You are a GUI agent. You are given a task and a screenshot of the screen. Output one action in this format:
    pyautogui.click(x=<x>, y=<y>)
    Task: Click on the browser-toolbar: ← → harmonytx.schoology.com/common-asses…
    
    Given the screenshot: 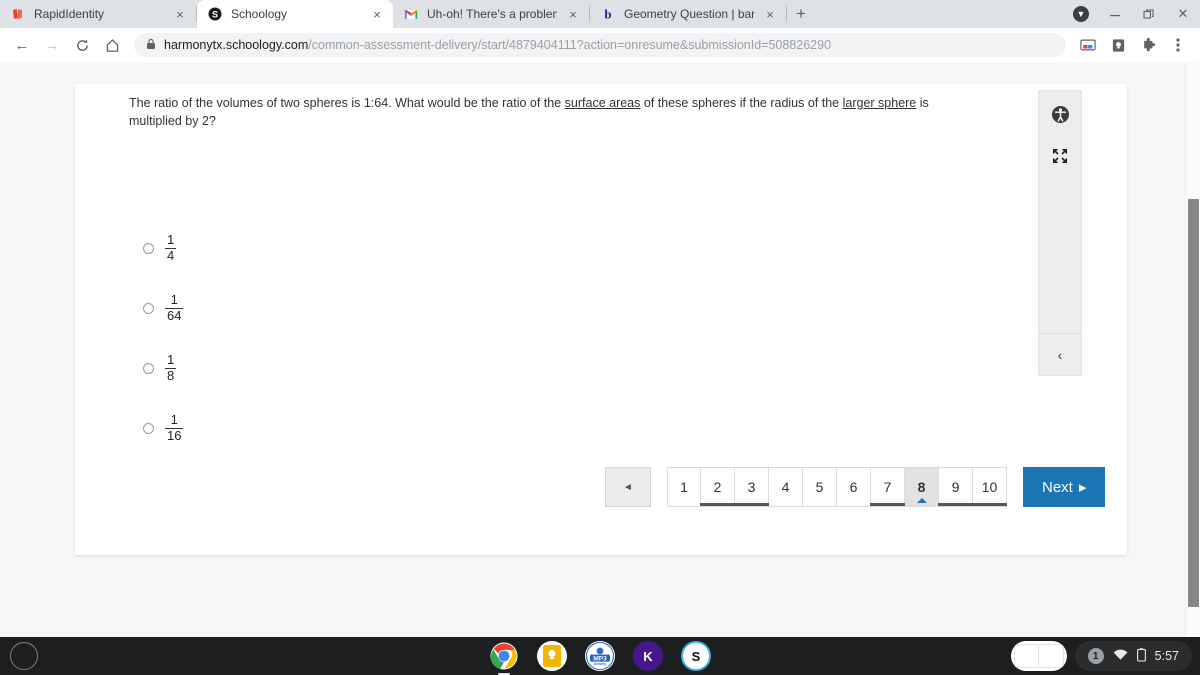 What is the action you would take?
    pyautogui.click(x=600, y=45)
    